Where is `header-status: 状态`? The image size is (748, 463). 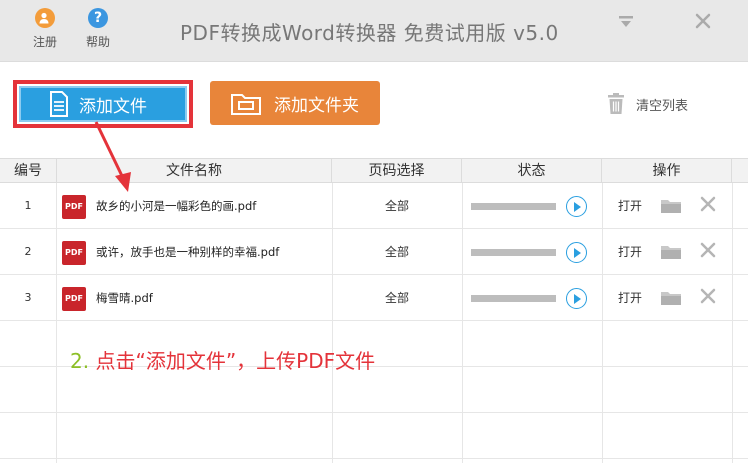 header-status: 状态 is located at coordinates (532, 171).